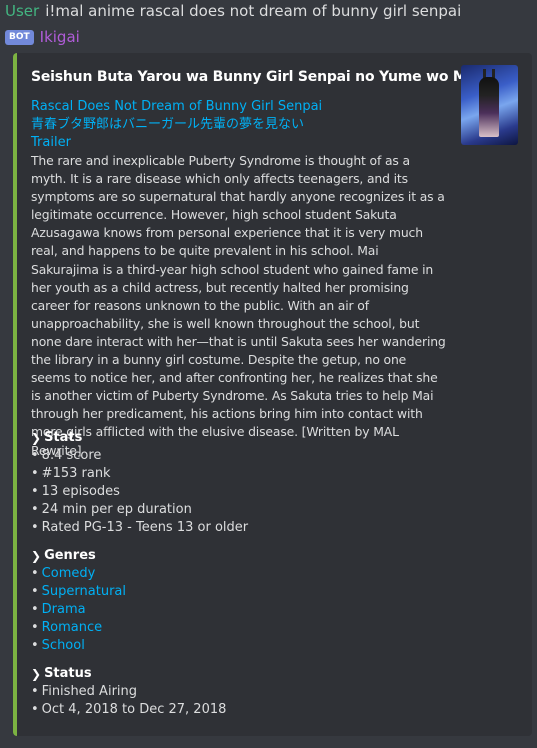  What do you see at coordinates (63, 437) in the screenshot?
I see `stats-title-text: Stats` at bounding box center [63, 437].